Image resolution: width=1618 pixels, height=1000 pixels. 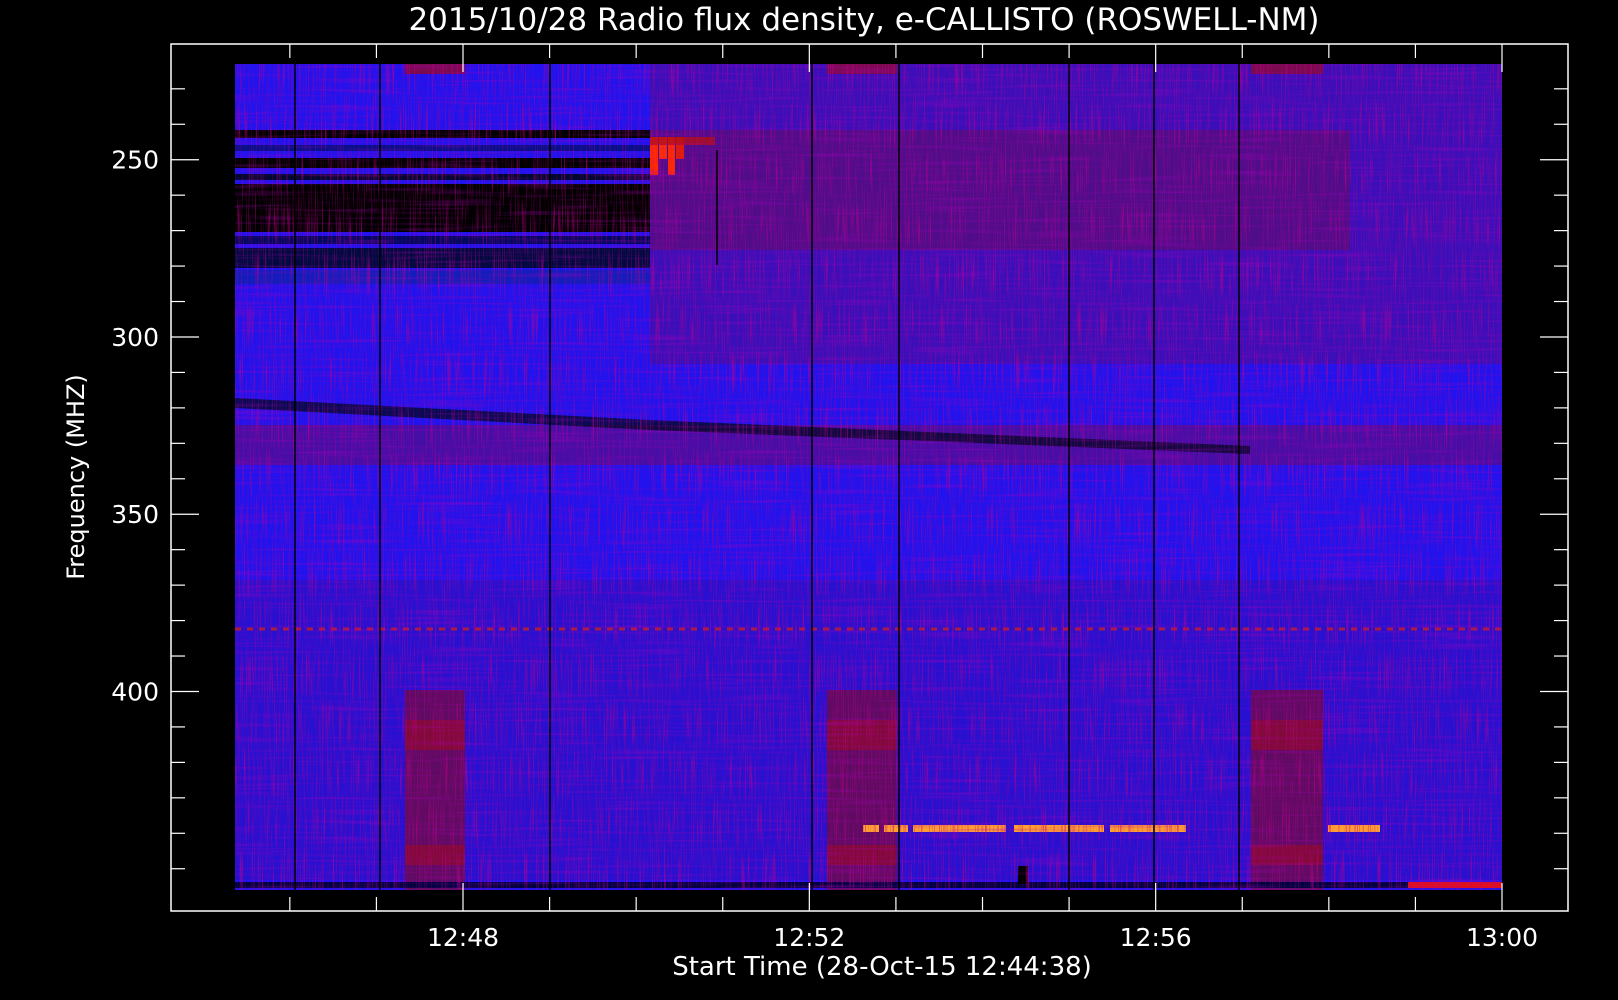 I want to click on y-tick-label: 250, so click(x=135, y=160).